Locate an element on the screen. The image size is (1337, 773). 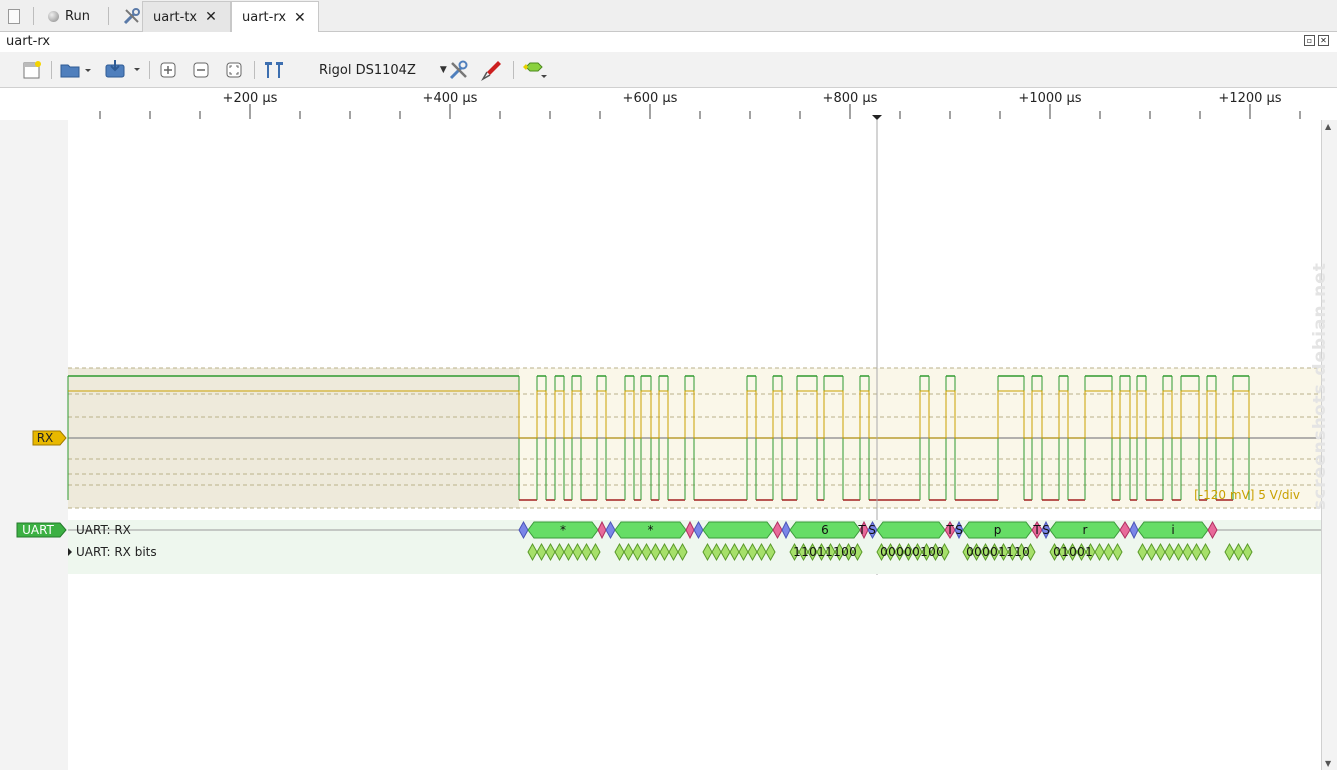
add-decoder-button is located at coordinates (536, 70).